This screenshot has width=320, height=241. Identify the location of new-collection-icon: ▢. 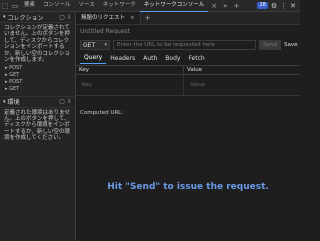
(62, 17).